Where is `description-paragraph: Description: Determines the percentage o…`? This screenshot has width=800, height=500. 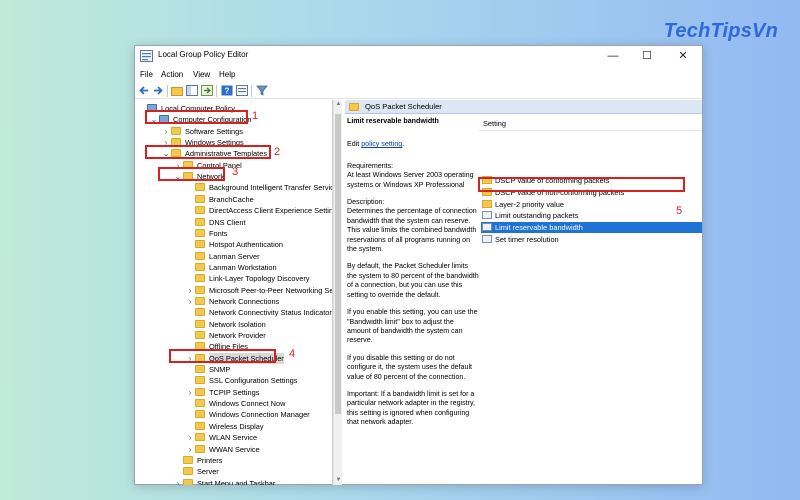 description-paragraph: Description: Determines the percentage o… is located at coordinates (412, 226).